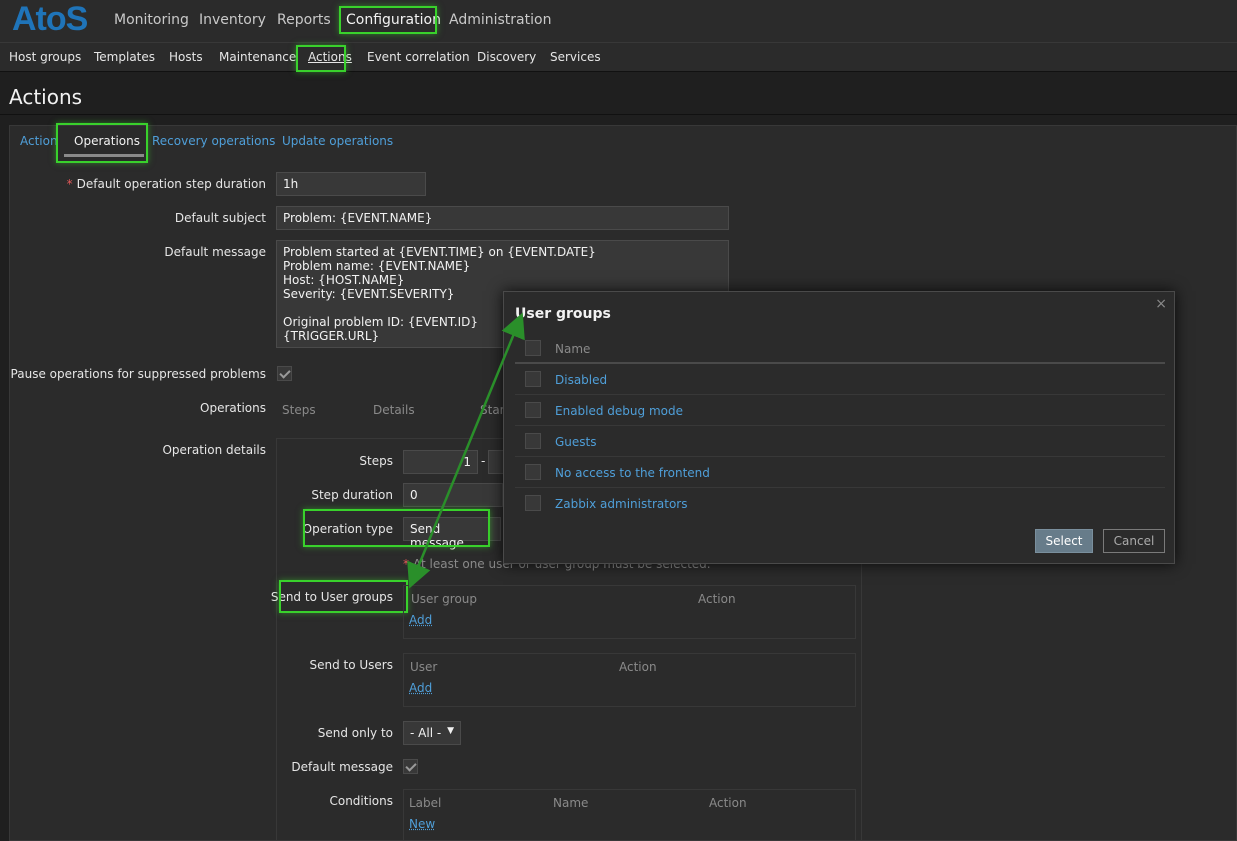 This screenshot has width=1237, height=841. I want to click on highlight-actions, so click(321, 58).